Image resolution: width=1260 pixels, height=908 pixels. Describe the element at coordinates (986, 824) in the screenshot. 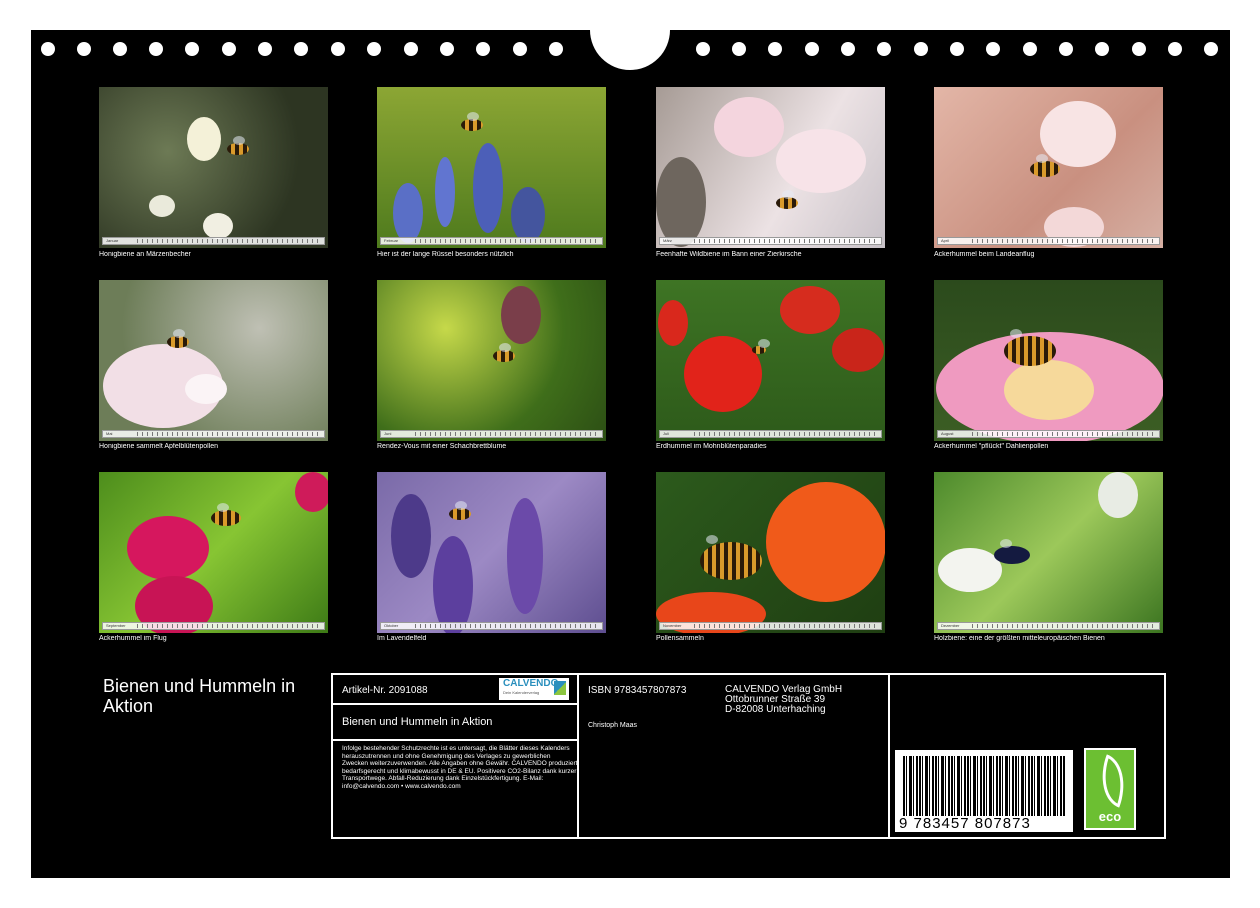

I see `barcode-number: 9 783457 807873` at that location.